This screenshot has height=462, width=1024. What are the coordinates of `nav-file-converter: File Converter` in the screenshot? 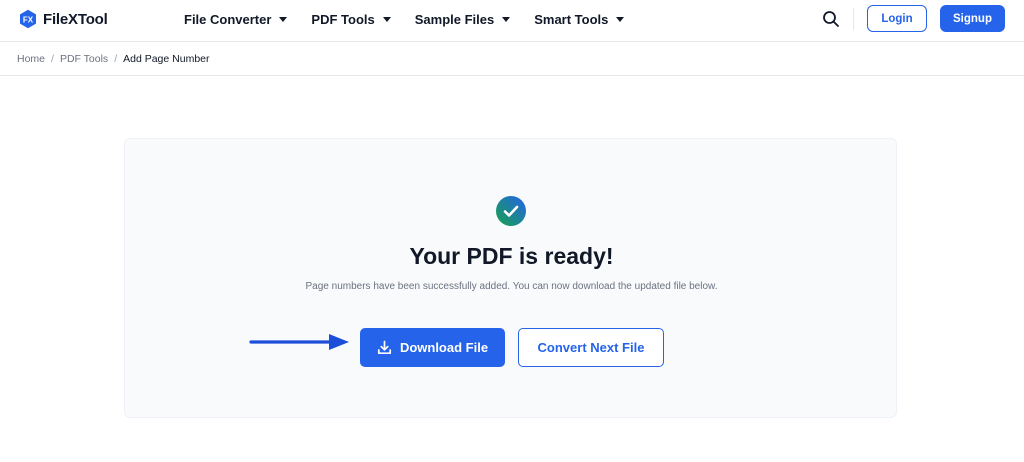 It's located at (236, 19).